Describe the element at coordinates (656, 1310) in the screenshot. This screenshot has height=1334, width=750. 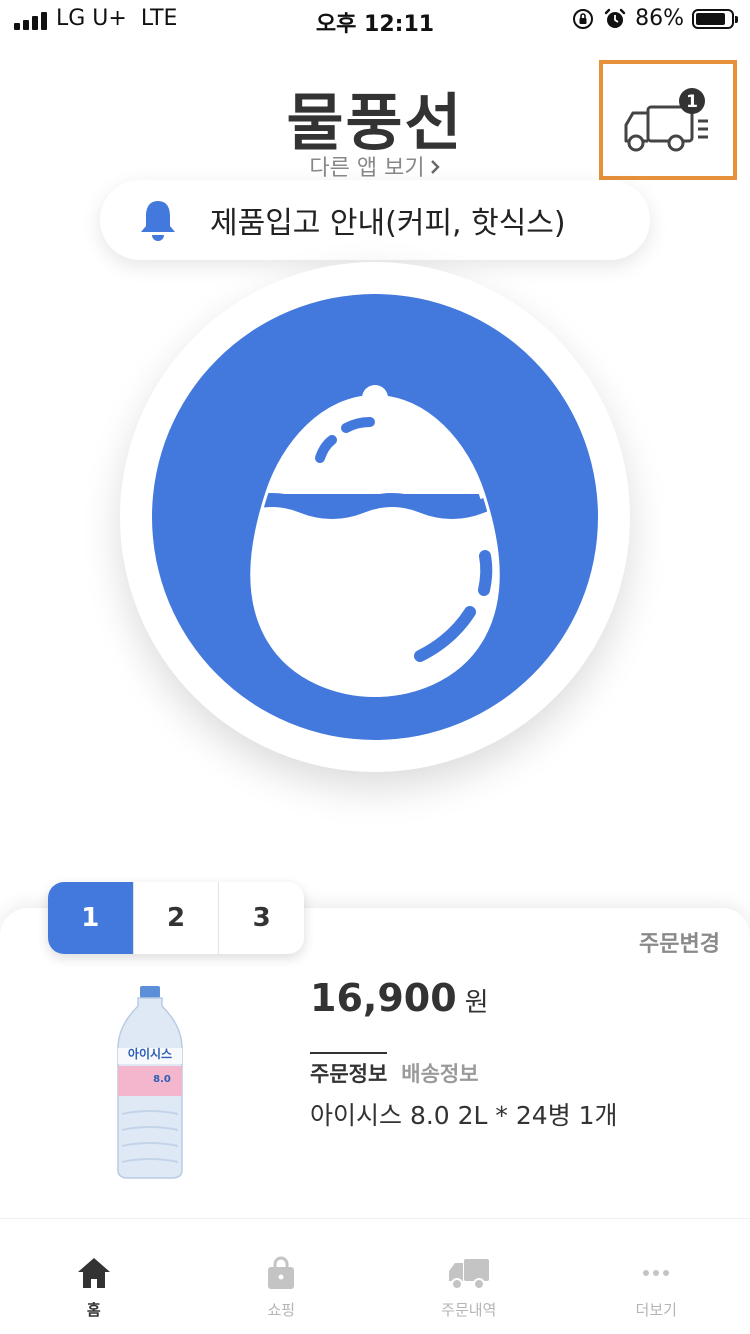
I see `nav-more-label: 더보기` at that location.